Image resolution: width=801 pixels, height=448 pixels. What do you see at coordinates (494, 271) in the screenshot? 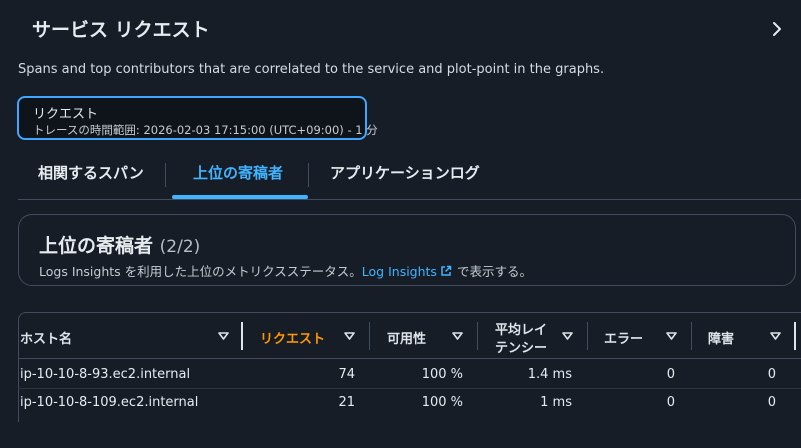
I see `contributors-desc-suffix: で表示する。` at bounding box center [494, 271].